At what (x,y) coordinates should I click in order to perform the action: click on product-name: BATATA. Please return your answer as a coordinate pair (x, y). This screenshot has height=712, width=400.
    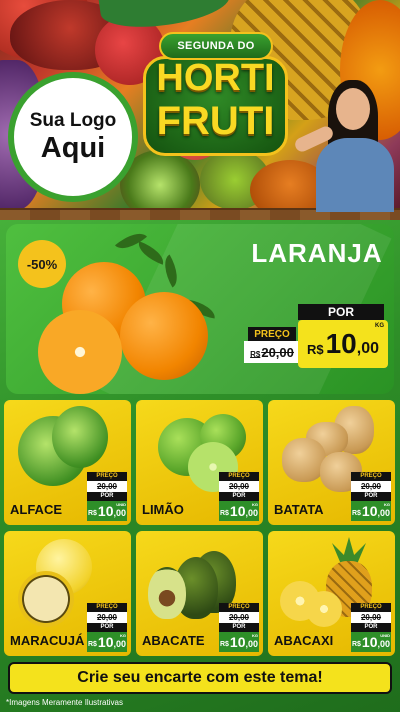
    Looking at the image, I should click on (299, 509).